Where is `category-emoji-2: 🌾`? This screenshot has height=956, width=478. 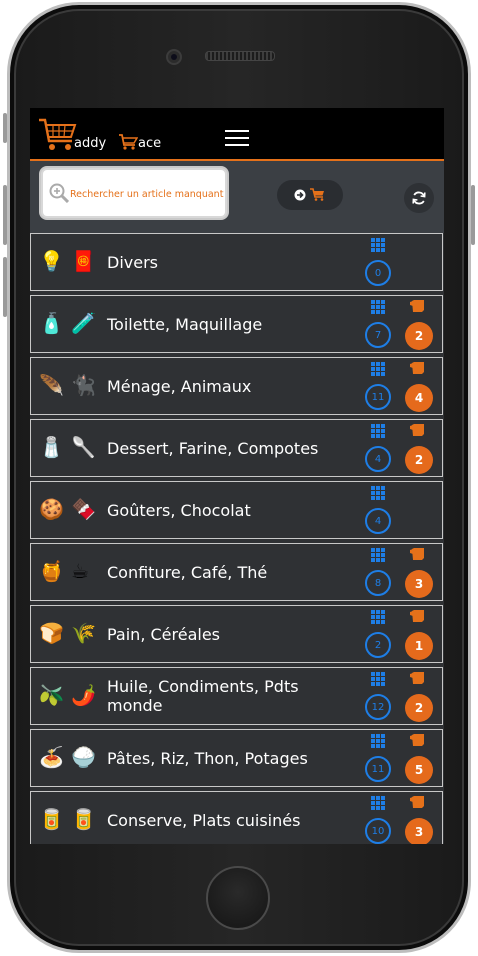 category-emoji-2: 🌾 is located at coordinates (83, 633).